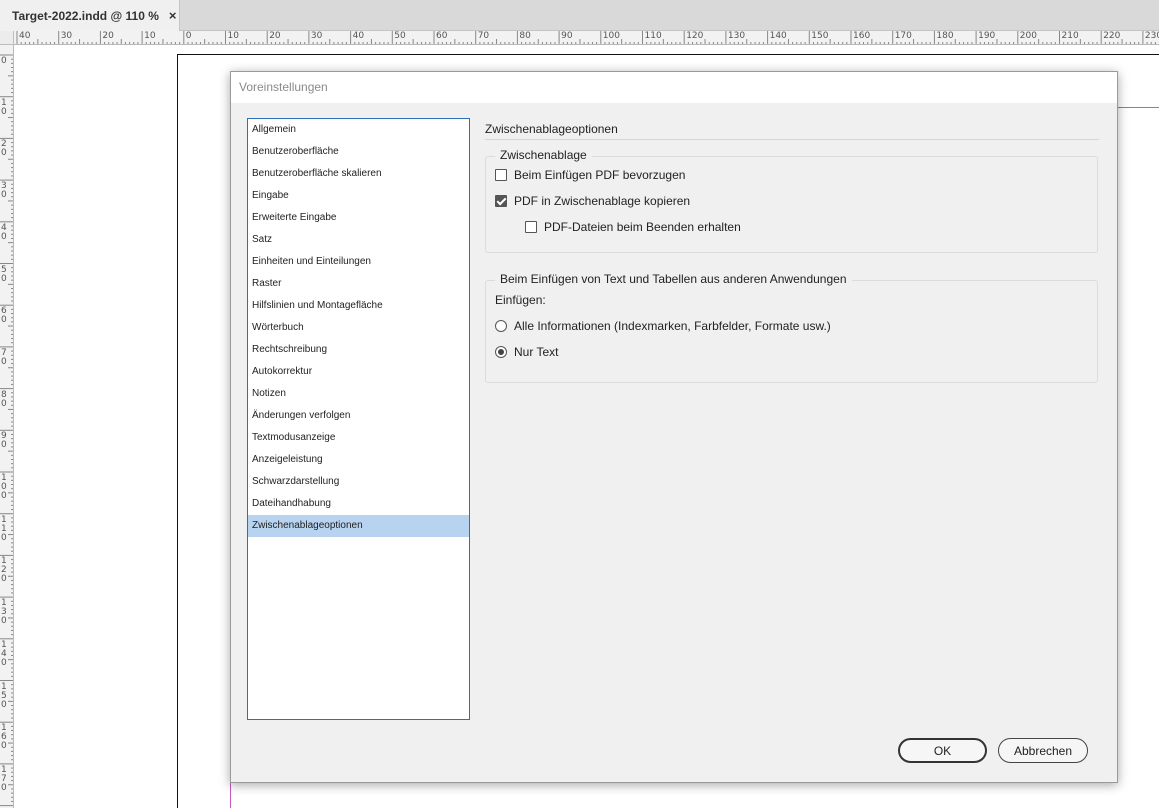 This screenshot has height=808, width=1159. Describe the element at coordinates (4, 274) in the screenshot. I see `ruler-label: 5 0` at that location.